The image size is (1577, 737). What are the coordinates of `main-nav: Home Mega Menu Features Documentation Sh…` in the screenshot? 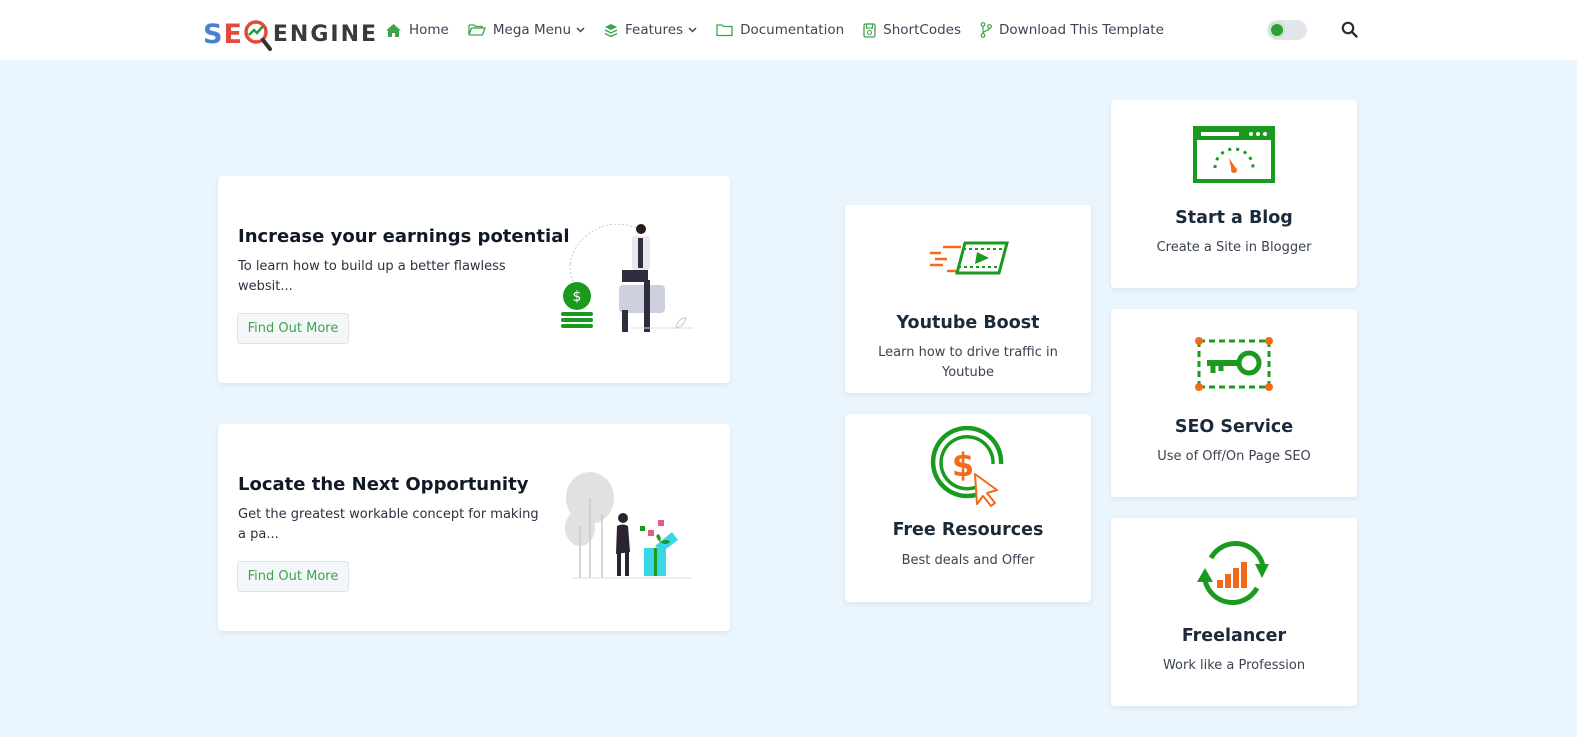 It's located at (784, 30).